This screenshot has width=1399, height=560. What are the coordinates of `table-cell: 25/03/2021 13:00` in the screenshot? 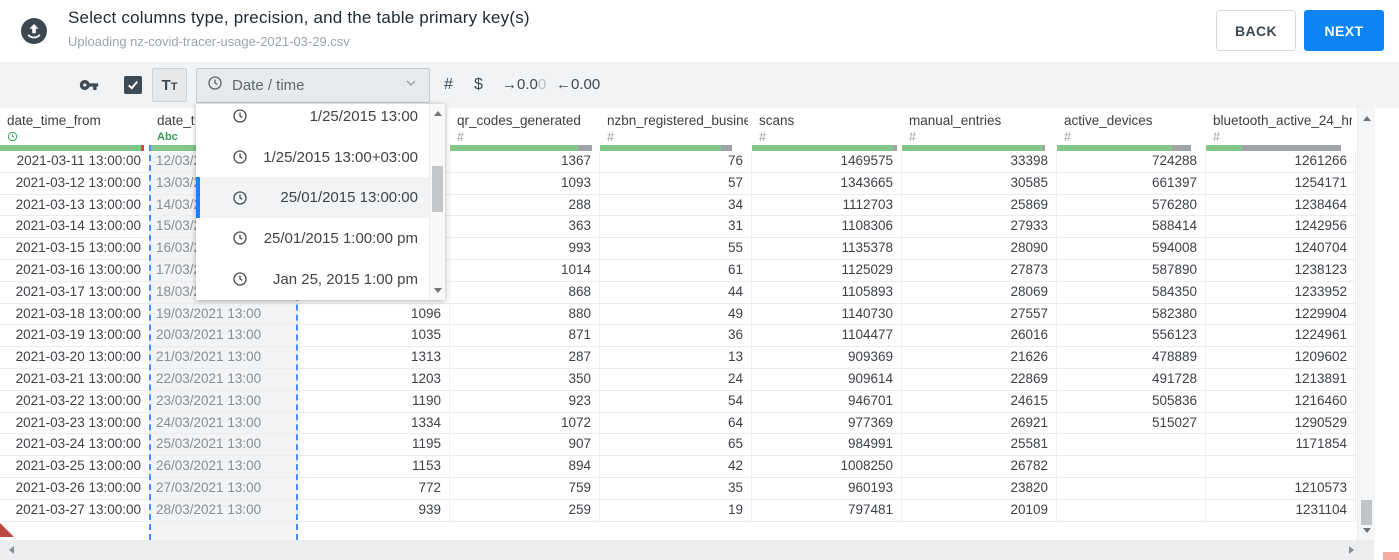 It's located at (225, 445).